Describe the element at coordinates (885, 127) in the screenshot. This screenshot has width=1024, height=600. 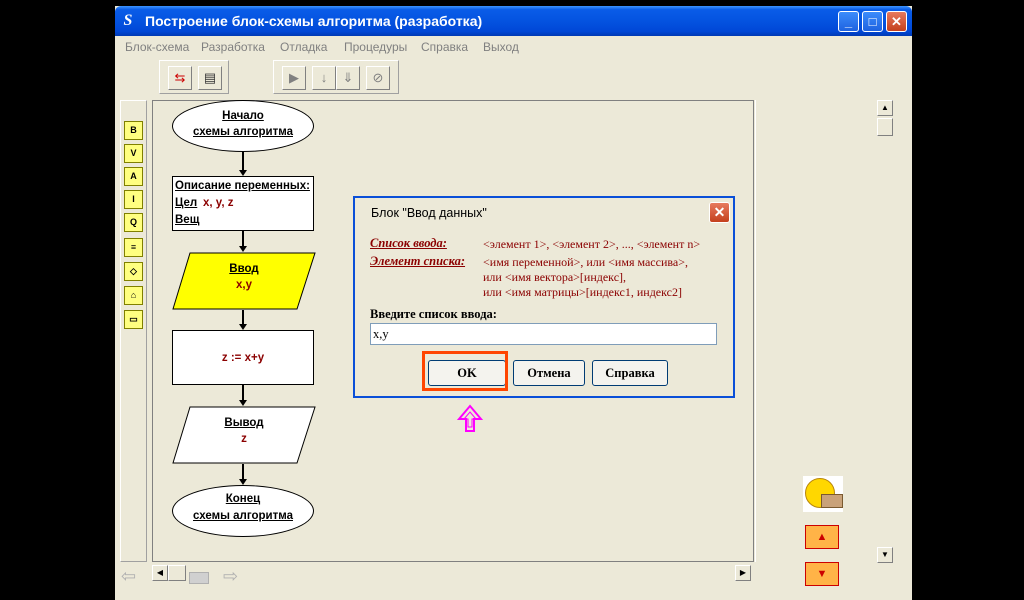
I see `scroll-thumb` at that location.